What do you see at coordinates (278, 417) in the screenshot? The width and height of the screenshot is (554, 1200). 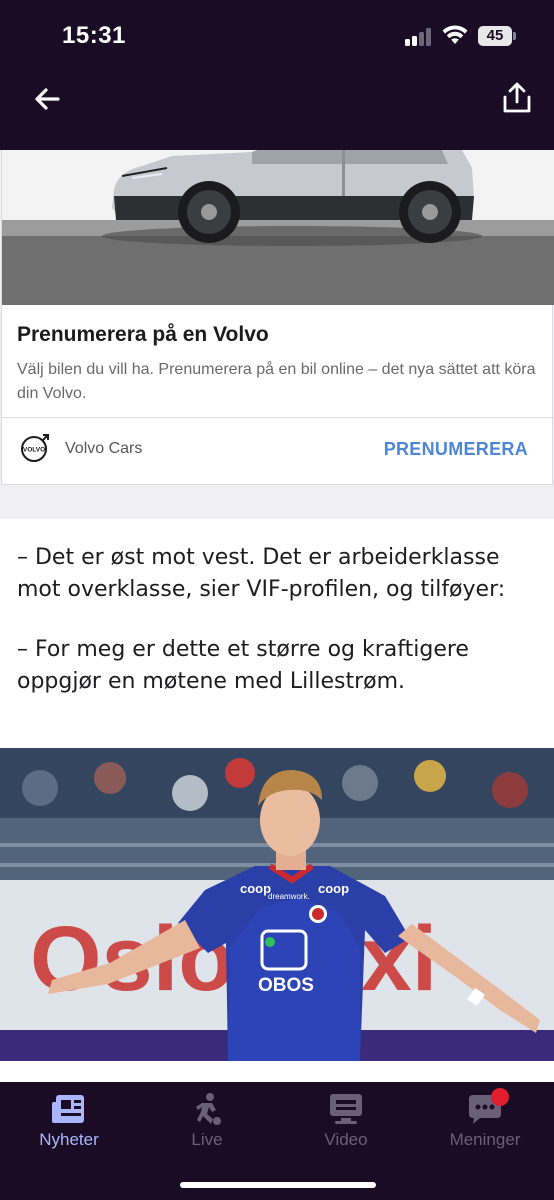 I see `ad-divider` at bounding box center [278, 417].